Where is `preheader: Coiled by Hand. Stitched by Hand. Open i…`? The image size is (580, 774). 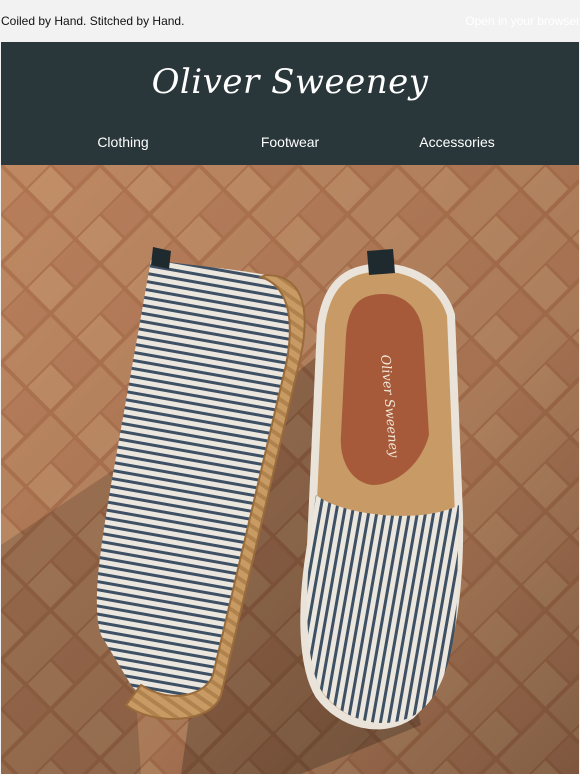 preheader: Coiled by Hand. Stitched by Hand. Open i… is located at coordinates (290, 21).